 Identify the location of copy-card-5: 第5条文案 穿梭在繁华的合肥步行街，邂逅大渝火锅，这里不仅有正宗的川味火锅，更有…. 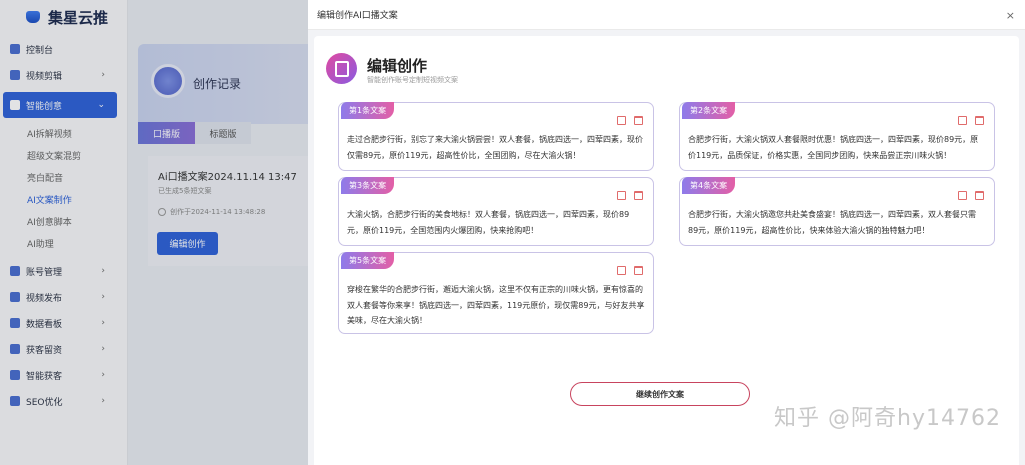
(496, 293).